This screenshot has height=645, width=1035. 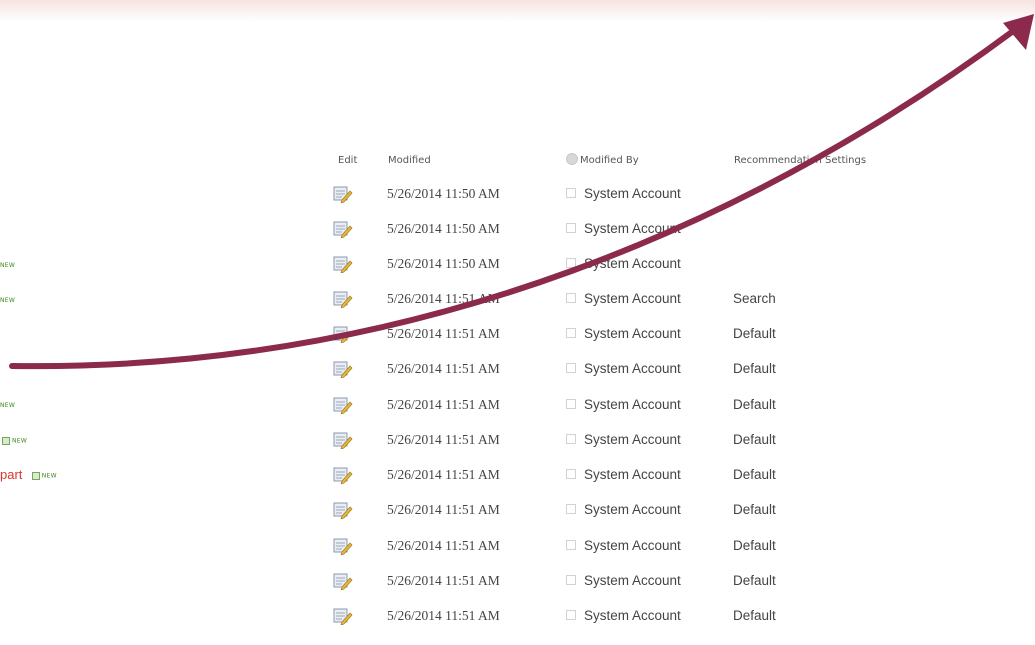 What do you see at coordinates (572, 159) in the screenshot?
I see `select-all-circle-icon` at bounding box center [572, 159].